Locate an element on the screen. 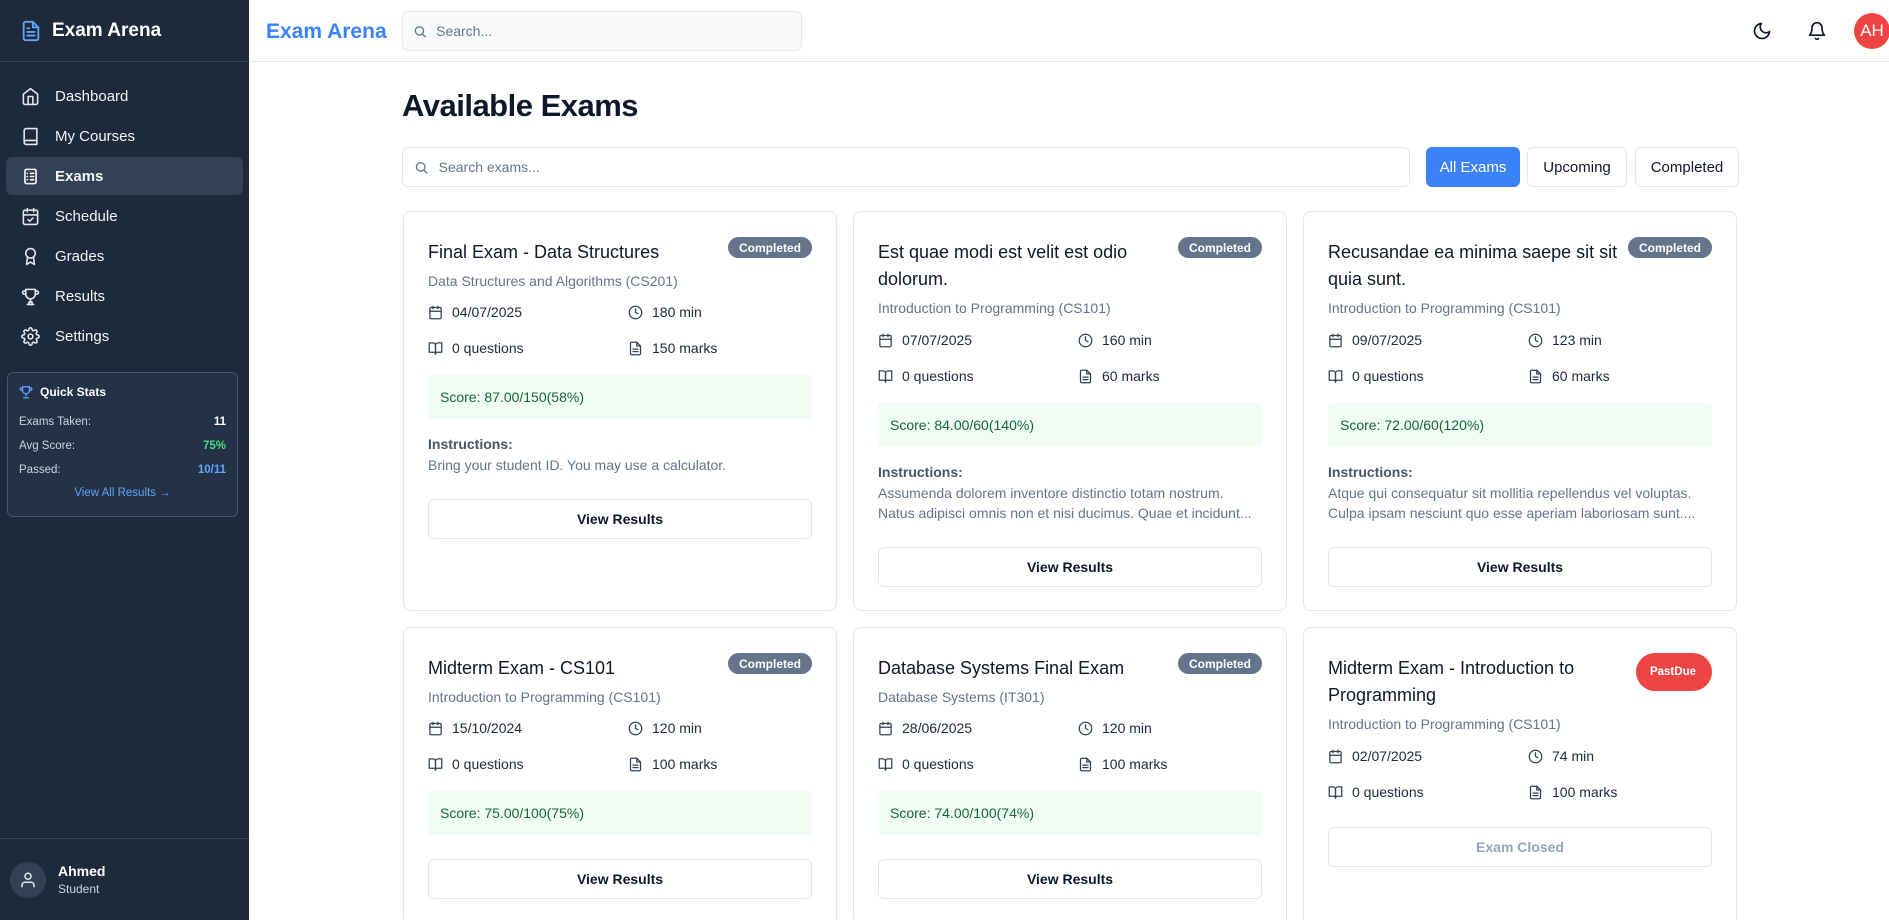  global-search is located at coordinates (602, 31).